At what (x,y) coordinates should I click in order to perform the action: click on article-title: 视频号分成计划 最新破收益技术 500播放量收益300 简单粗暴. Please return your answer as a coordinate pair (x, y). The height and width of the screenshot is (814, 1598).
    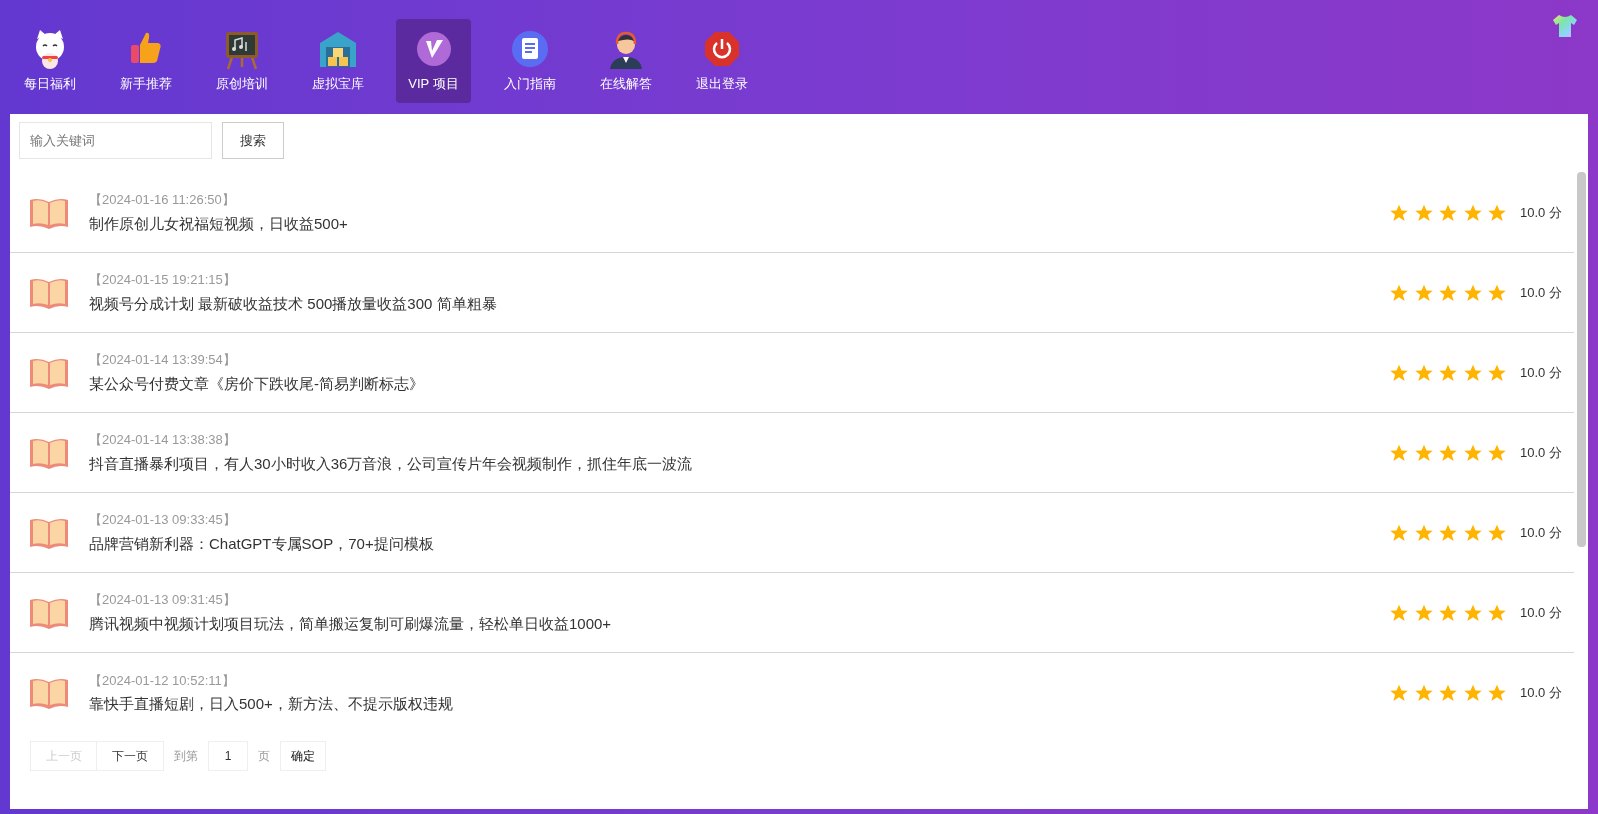
    Looking at the image, I should click on (739, 303).